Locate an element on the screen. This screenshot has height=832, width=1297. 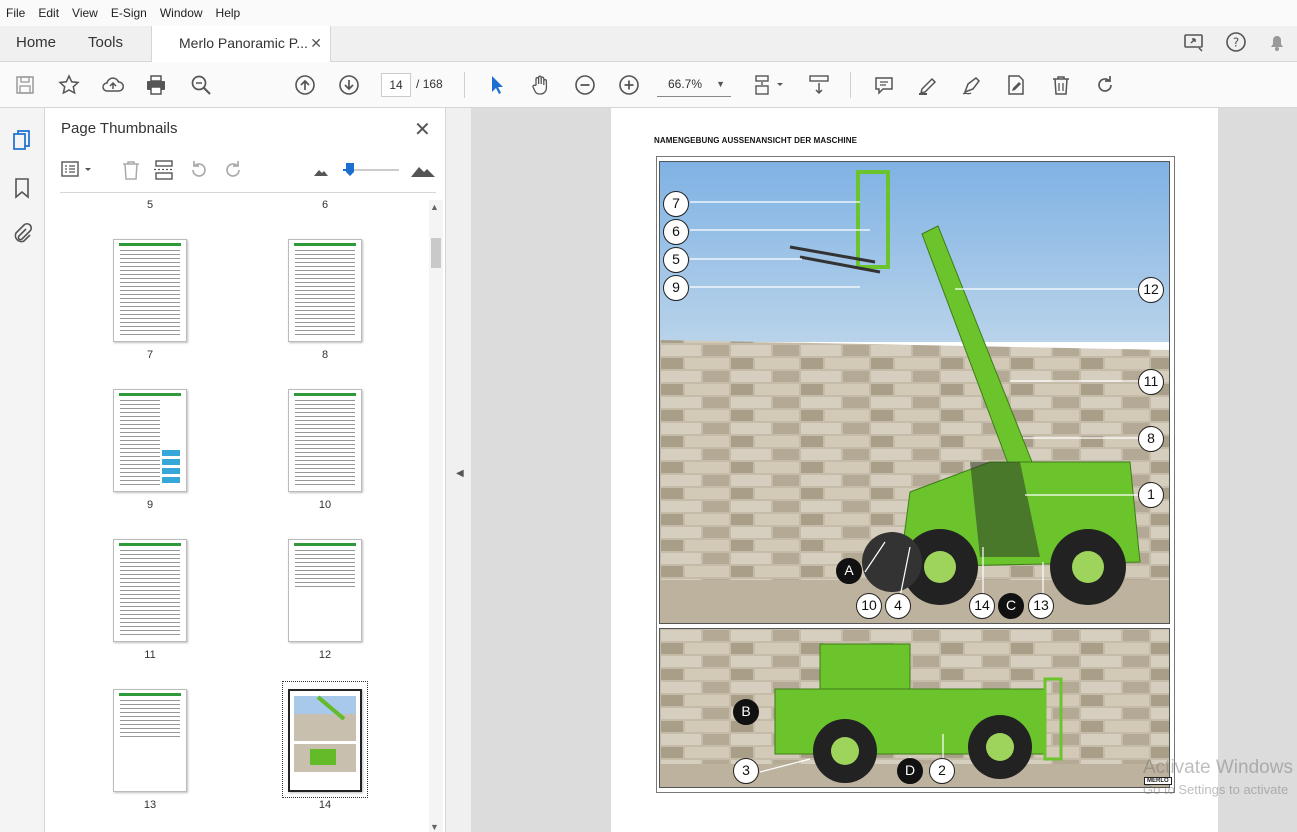
upload-cloud-icon is located at coordinates (113, 85).